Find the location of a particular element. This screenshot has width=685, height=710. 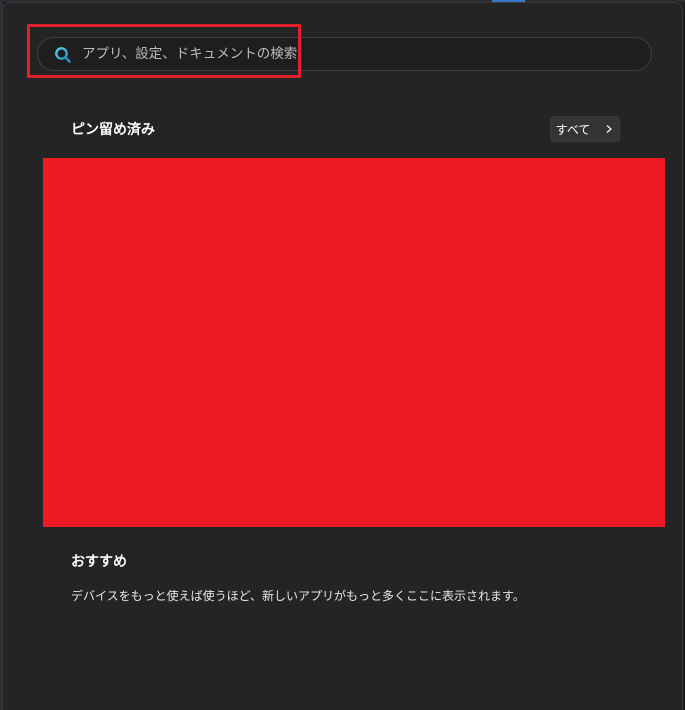

search-box is located at coordinates (344, 54).